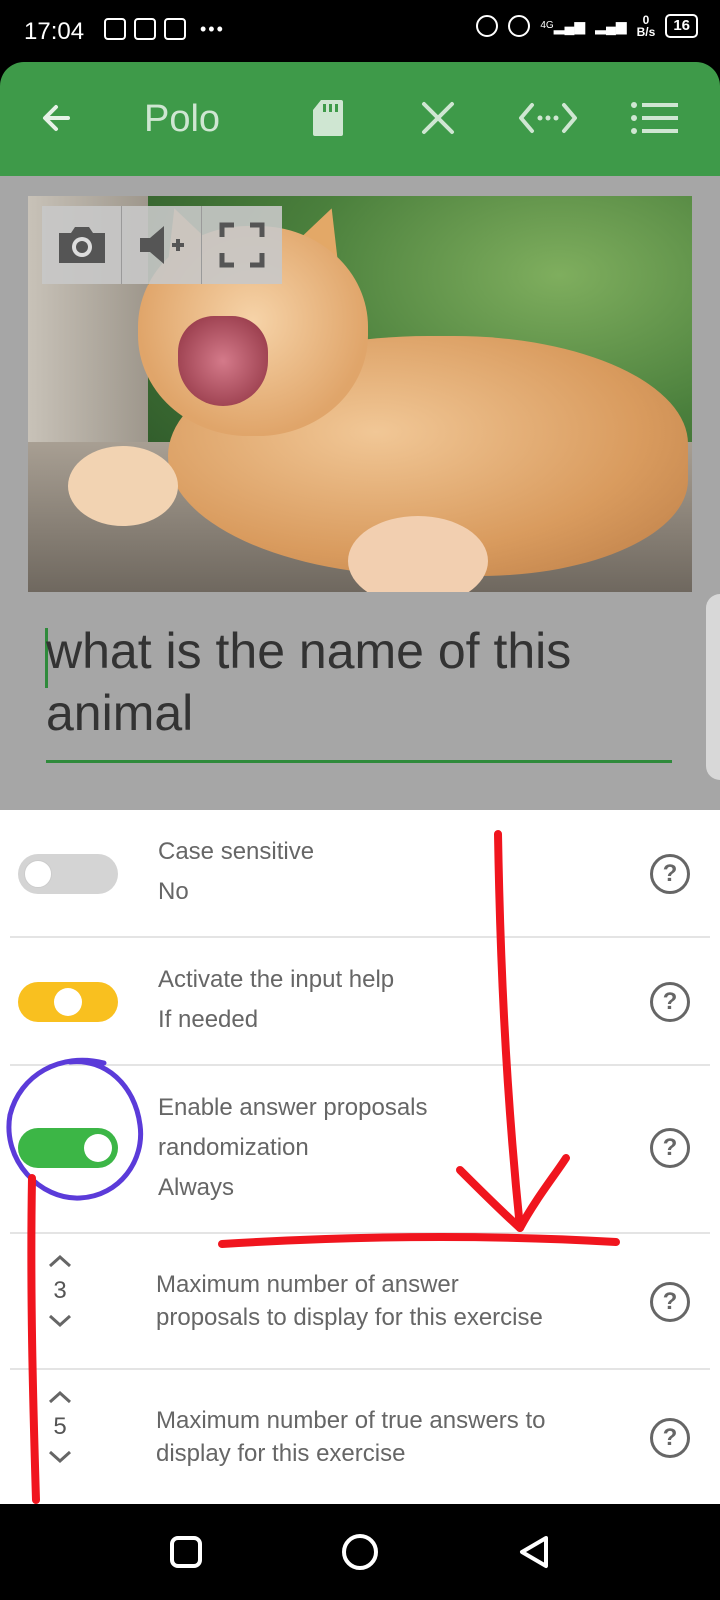  What do you see at coordinates (360, 874) in the screenshot?
I see `setting-case-sensitive: Case sensitive No ?` at bounding box center [360, 874].